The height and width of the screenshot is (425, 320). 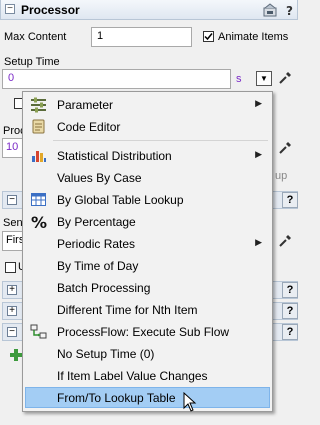 What do you see at coordinates (32, 62) in the screenshot?
I see `setup-time-label: Setup Time` at bounding box center [32, 62].